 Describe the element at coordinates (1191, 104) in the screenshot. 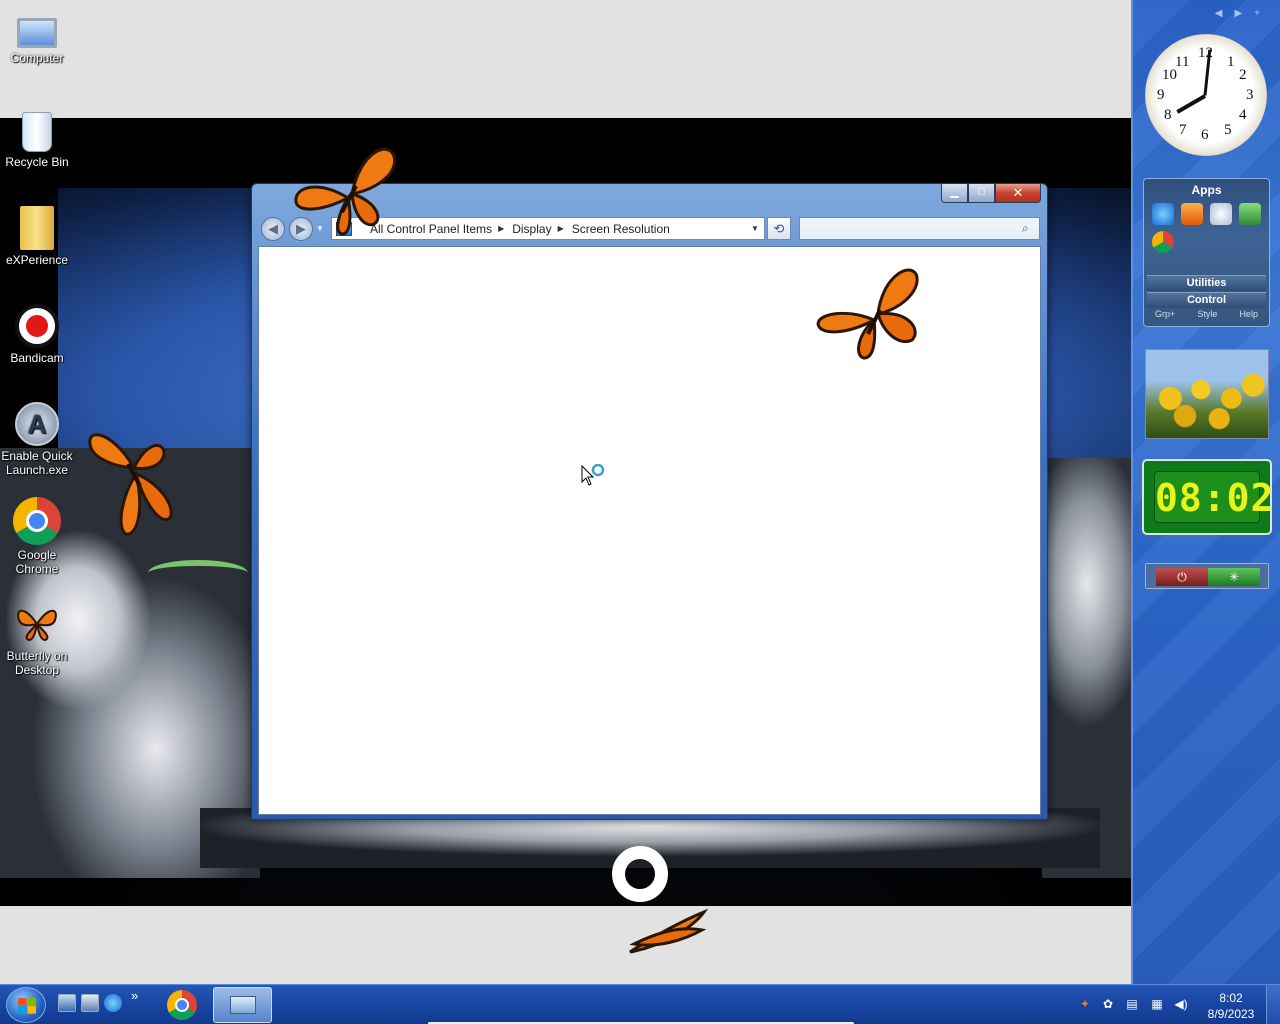

I see `clock-hour-hand` at that location.